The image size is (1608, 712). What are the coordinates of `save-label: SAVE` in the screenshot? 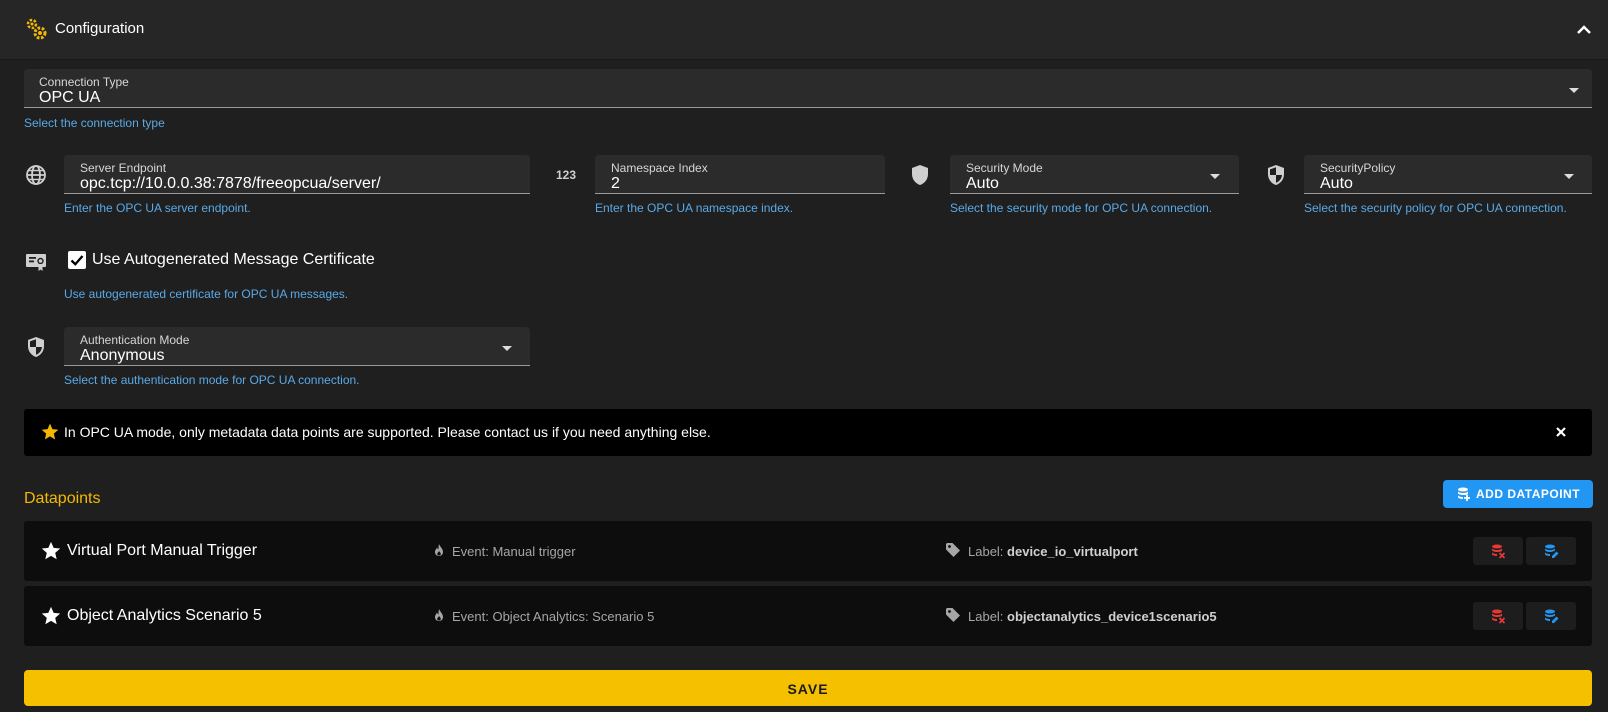 It's located at (808, 689).